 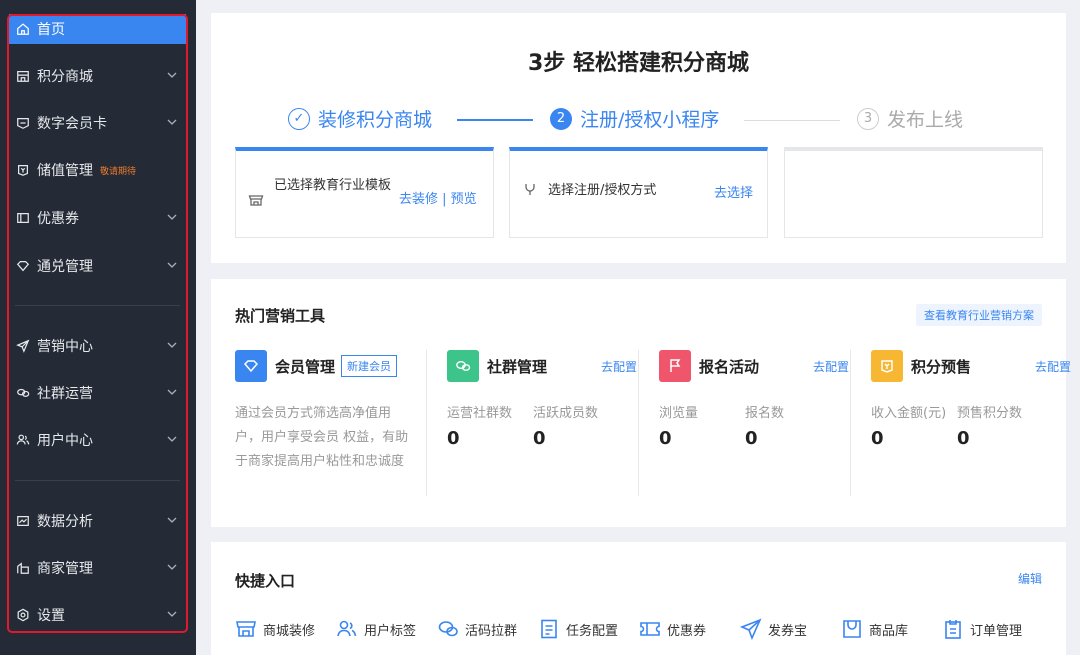 What do you see at coordinates (971, 425) in the screenshot?
I see `tool-points-presale: 积分预售 去配置 收入金额(元) 0 预售积分数 0` at bounding box center [971, 425].